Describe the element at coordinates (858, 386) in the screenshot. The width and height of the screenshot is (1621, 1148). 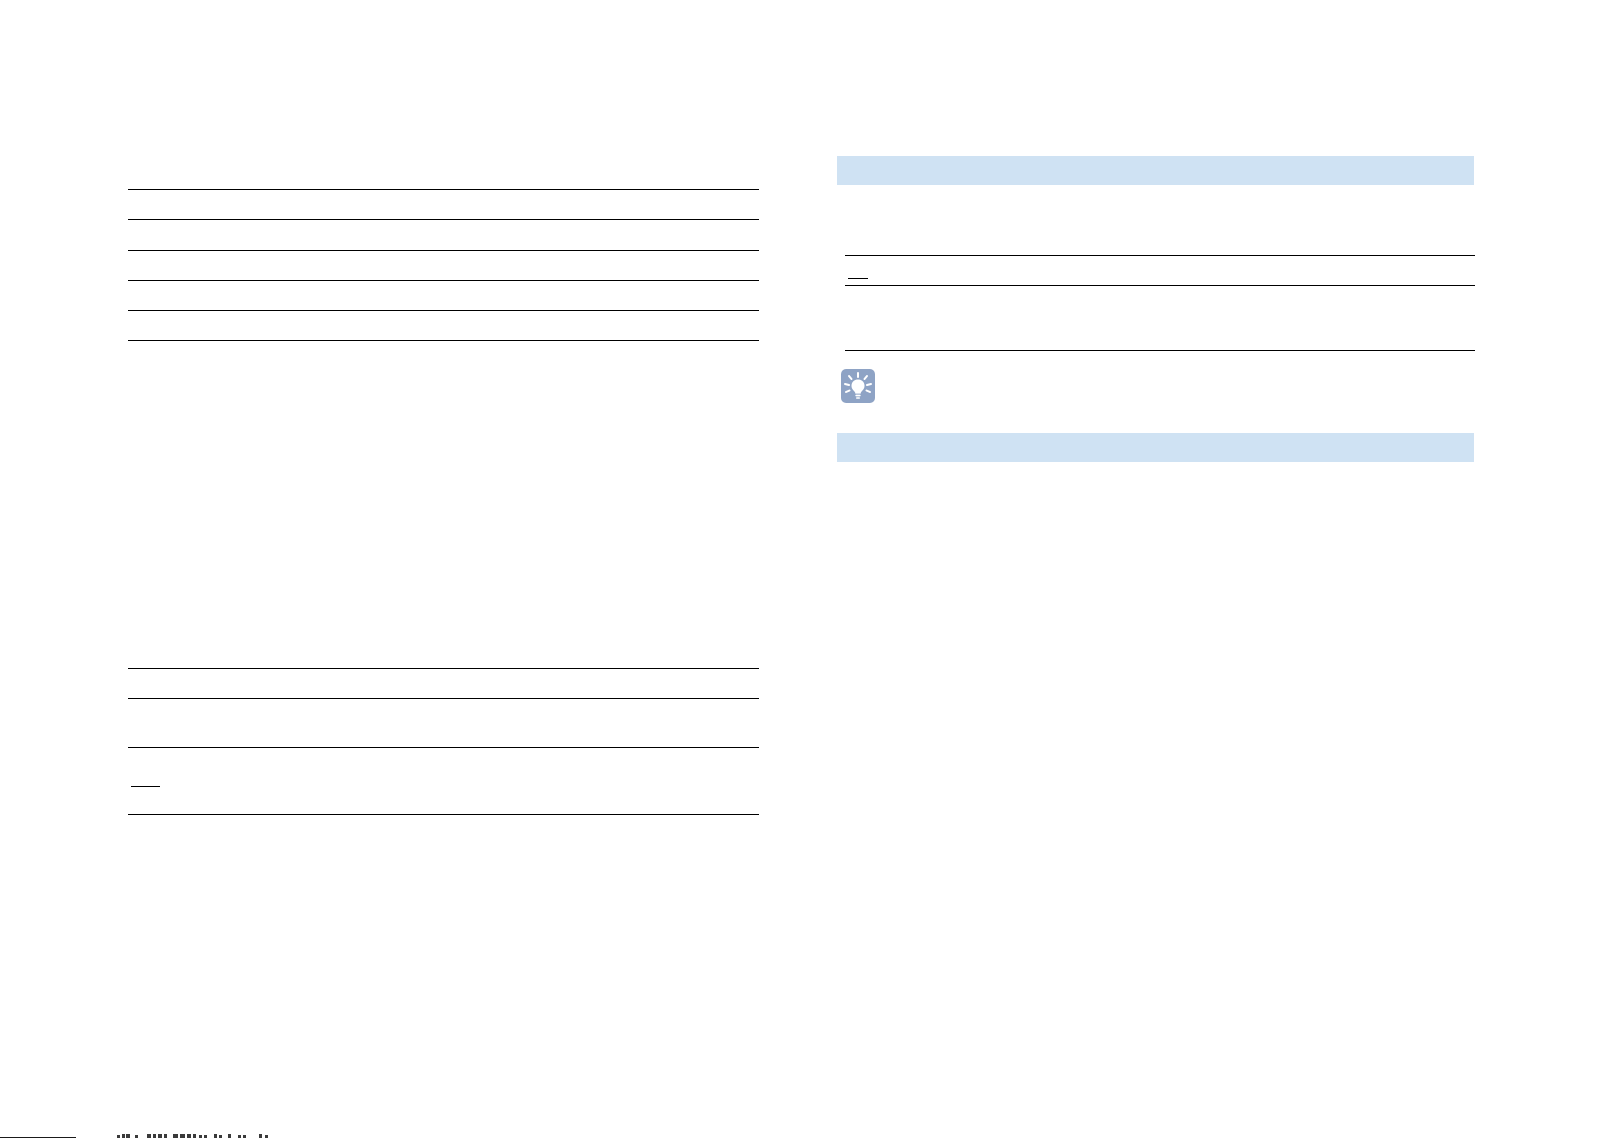
I see `lightbulb-icon` at that location.